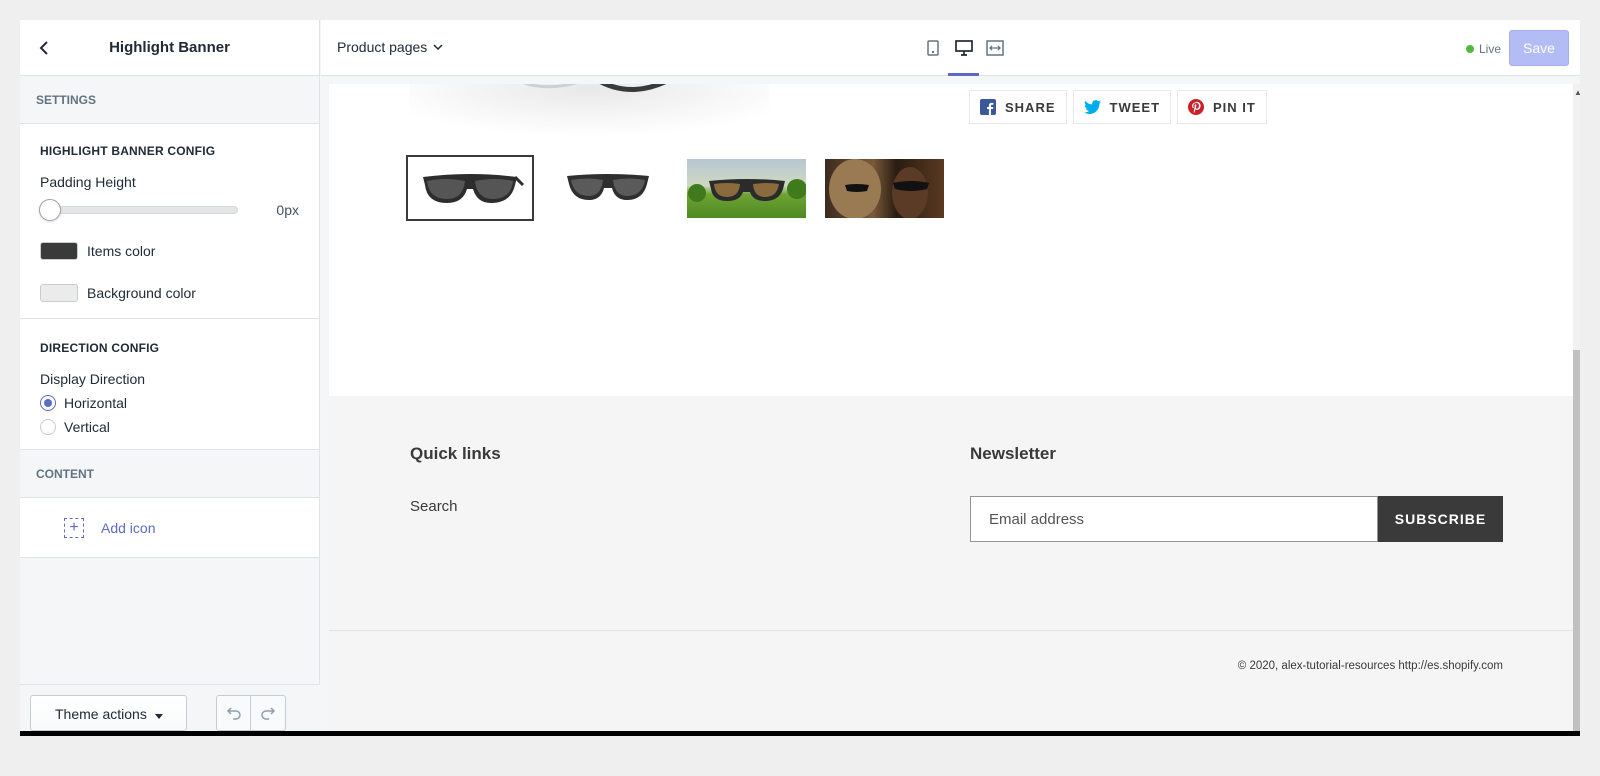  I want to click on product-thumbnails, so click(682, 188).